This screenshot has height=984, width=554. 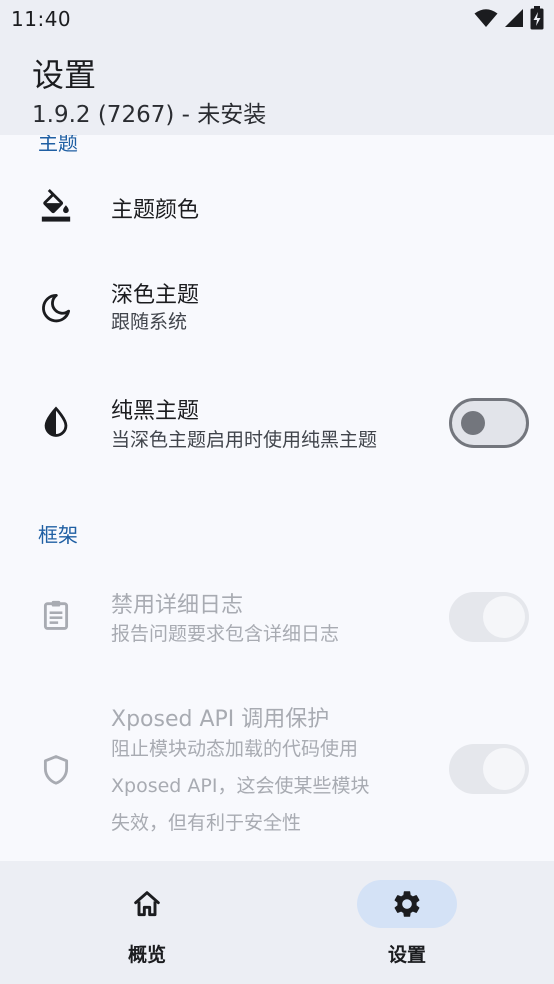 What do you see at coordinates (146, 955) in the screenshot?
I see `nav-label: 概览` at bounding box center [146, 955].